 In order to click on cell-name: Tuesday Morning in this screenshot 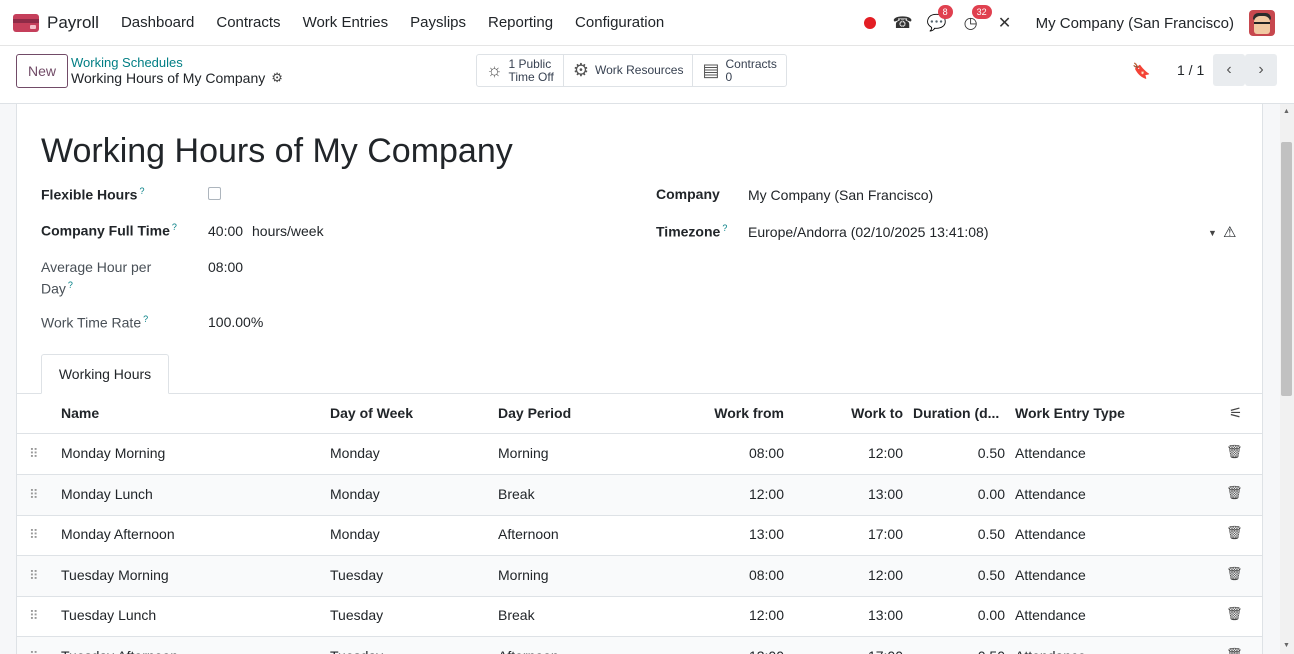, I will do `click(115, 575)`.